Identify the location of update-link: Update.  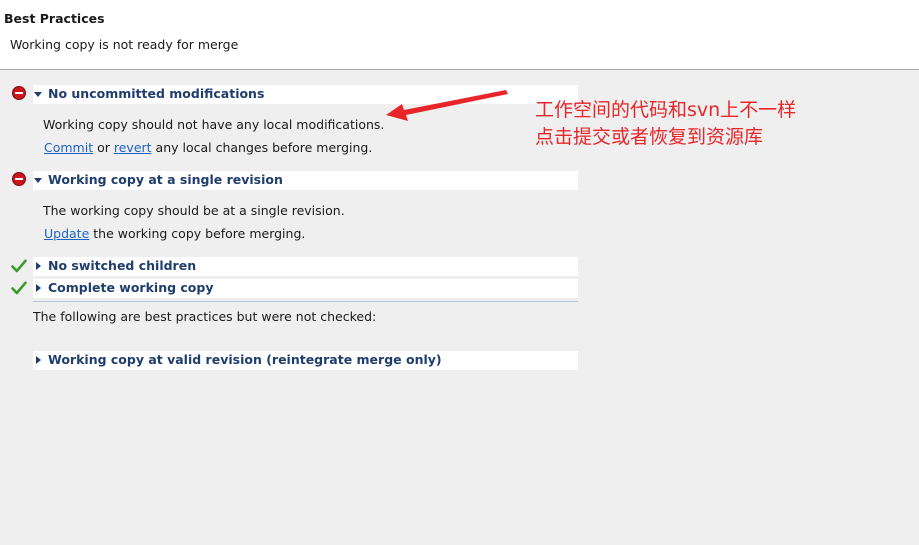
(66, 233).